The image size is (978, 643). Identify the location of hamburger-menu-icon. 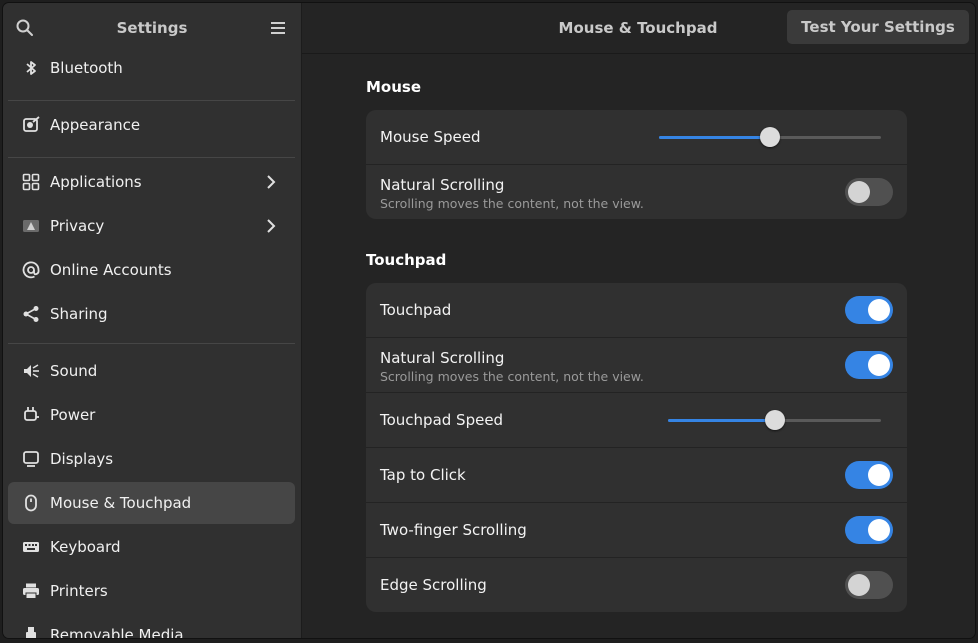
(278, 28).